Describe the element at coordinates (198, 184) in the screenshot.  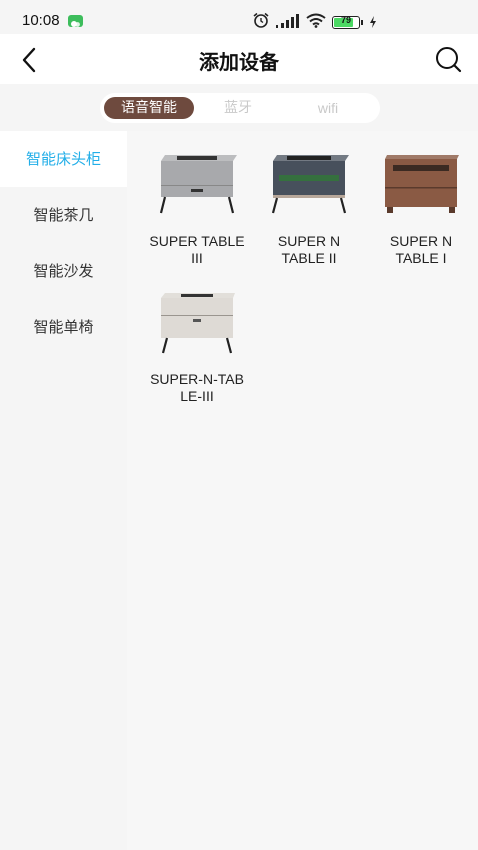
I see `product-image-super-table-iii` at that location.